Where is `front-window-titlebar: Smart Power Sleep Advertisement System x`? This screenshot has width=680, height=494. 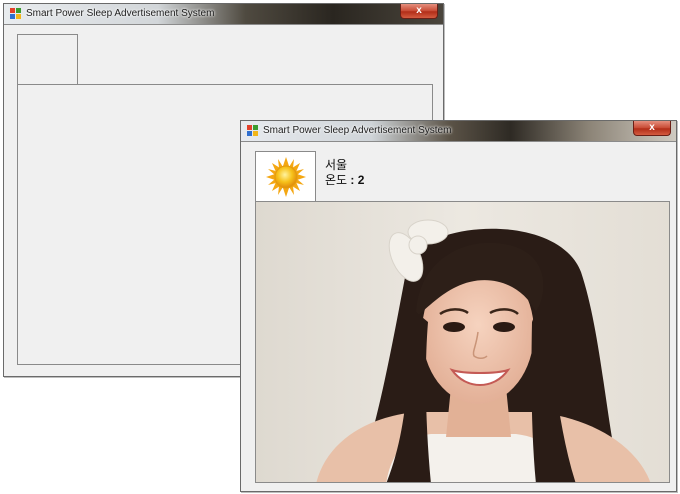
front-window-titlebar: Smart Power Sleep Advertisement System x is located at coordinates (458, 131).